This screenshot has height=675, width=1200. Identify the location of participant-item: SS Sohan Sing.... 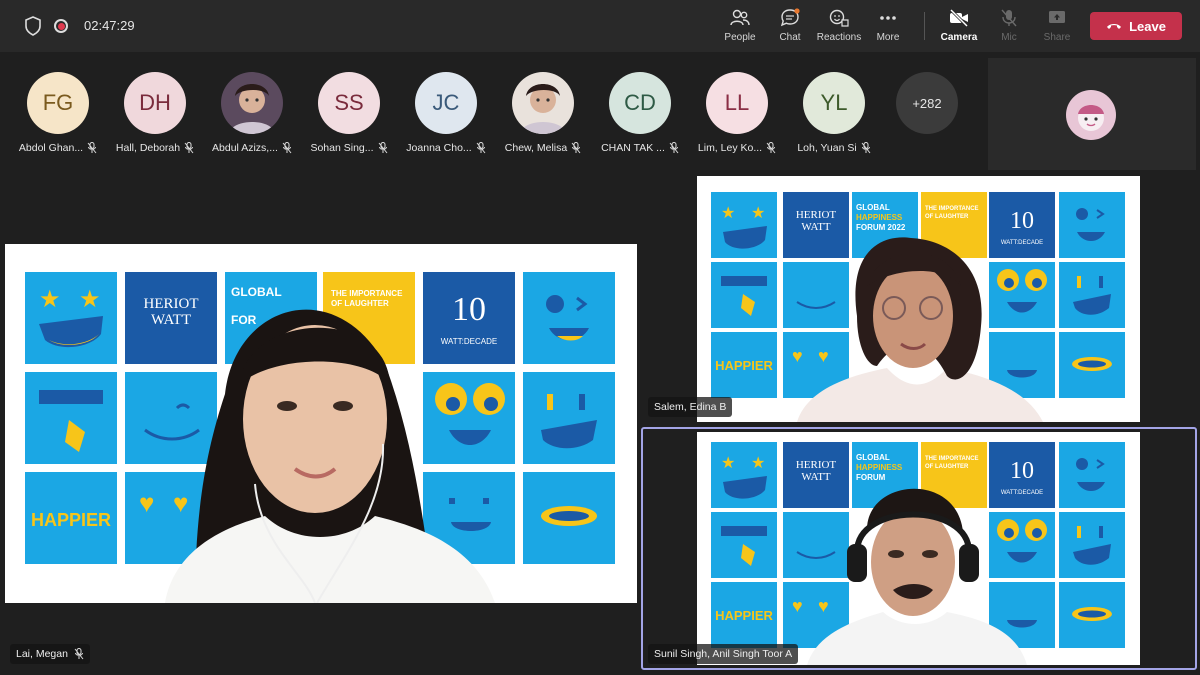
(349, 113).